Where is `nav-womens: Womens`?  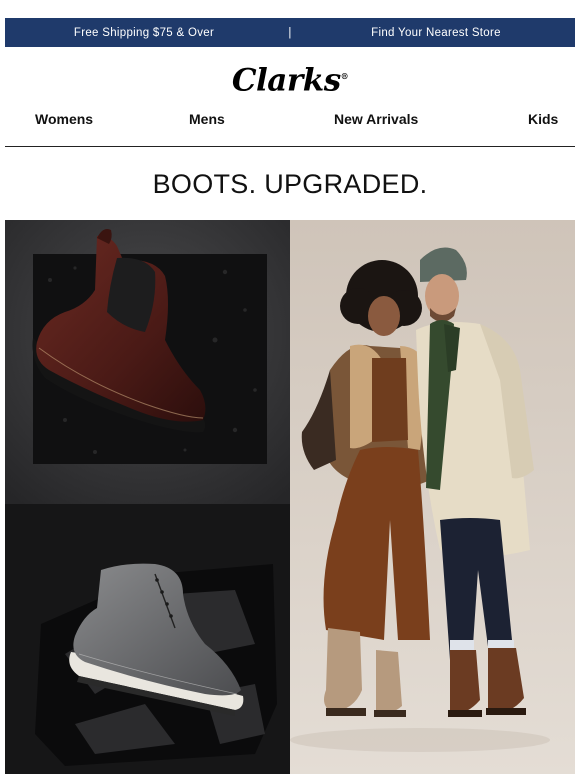
nav-womens: Womens is located at coordinates (64, 119).